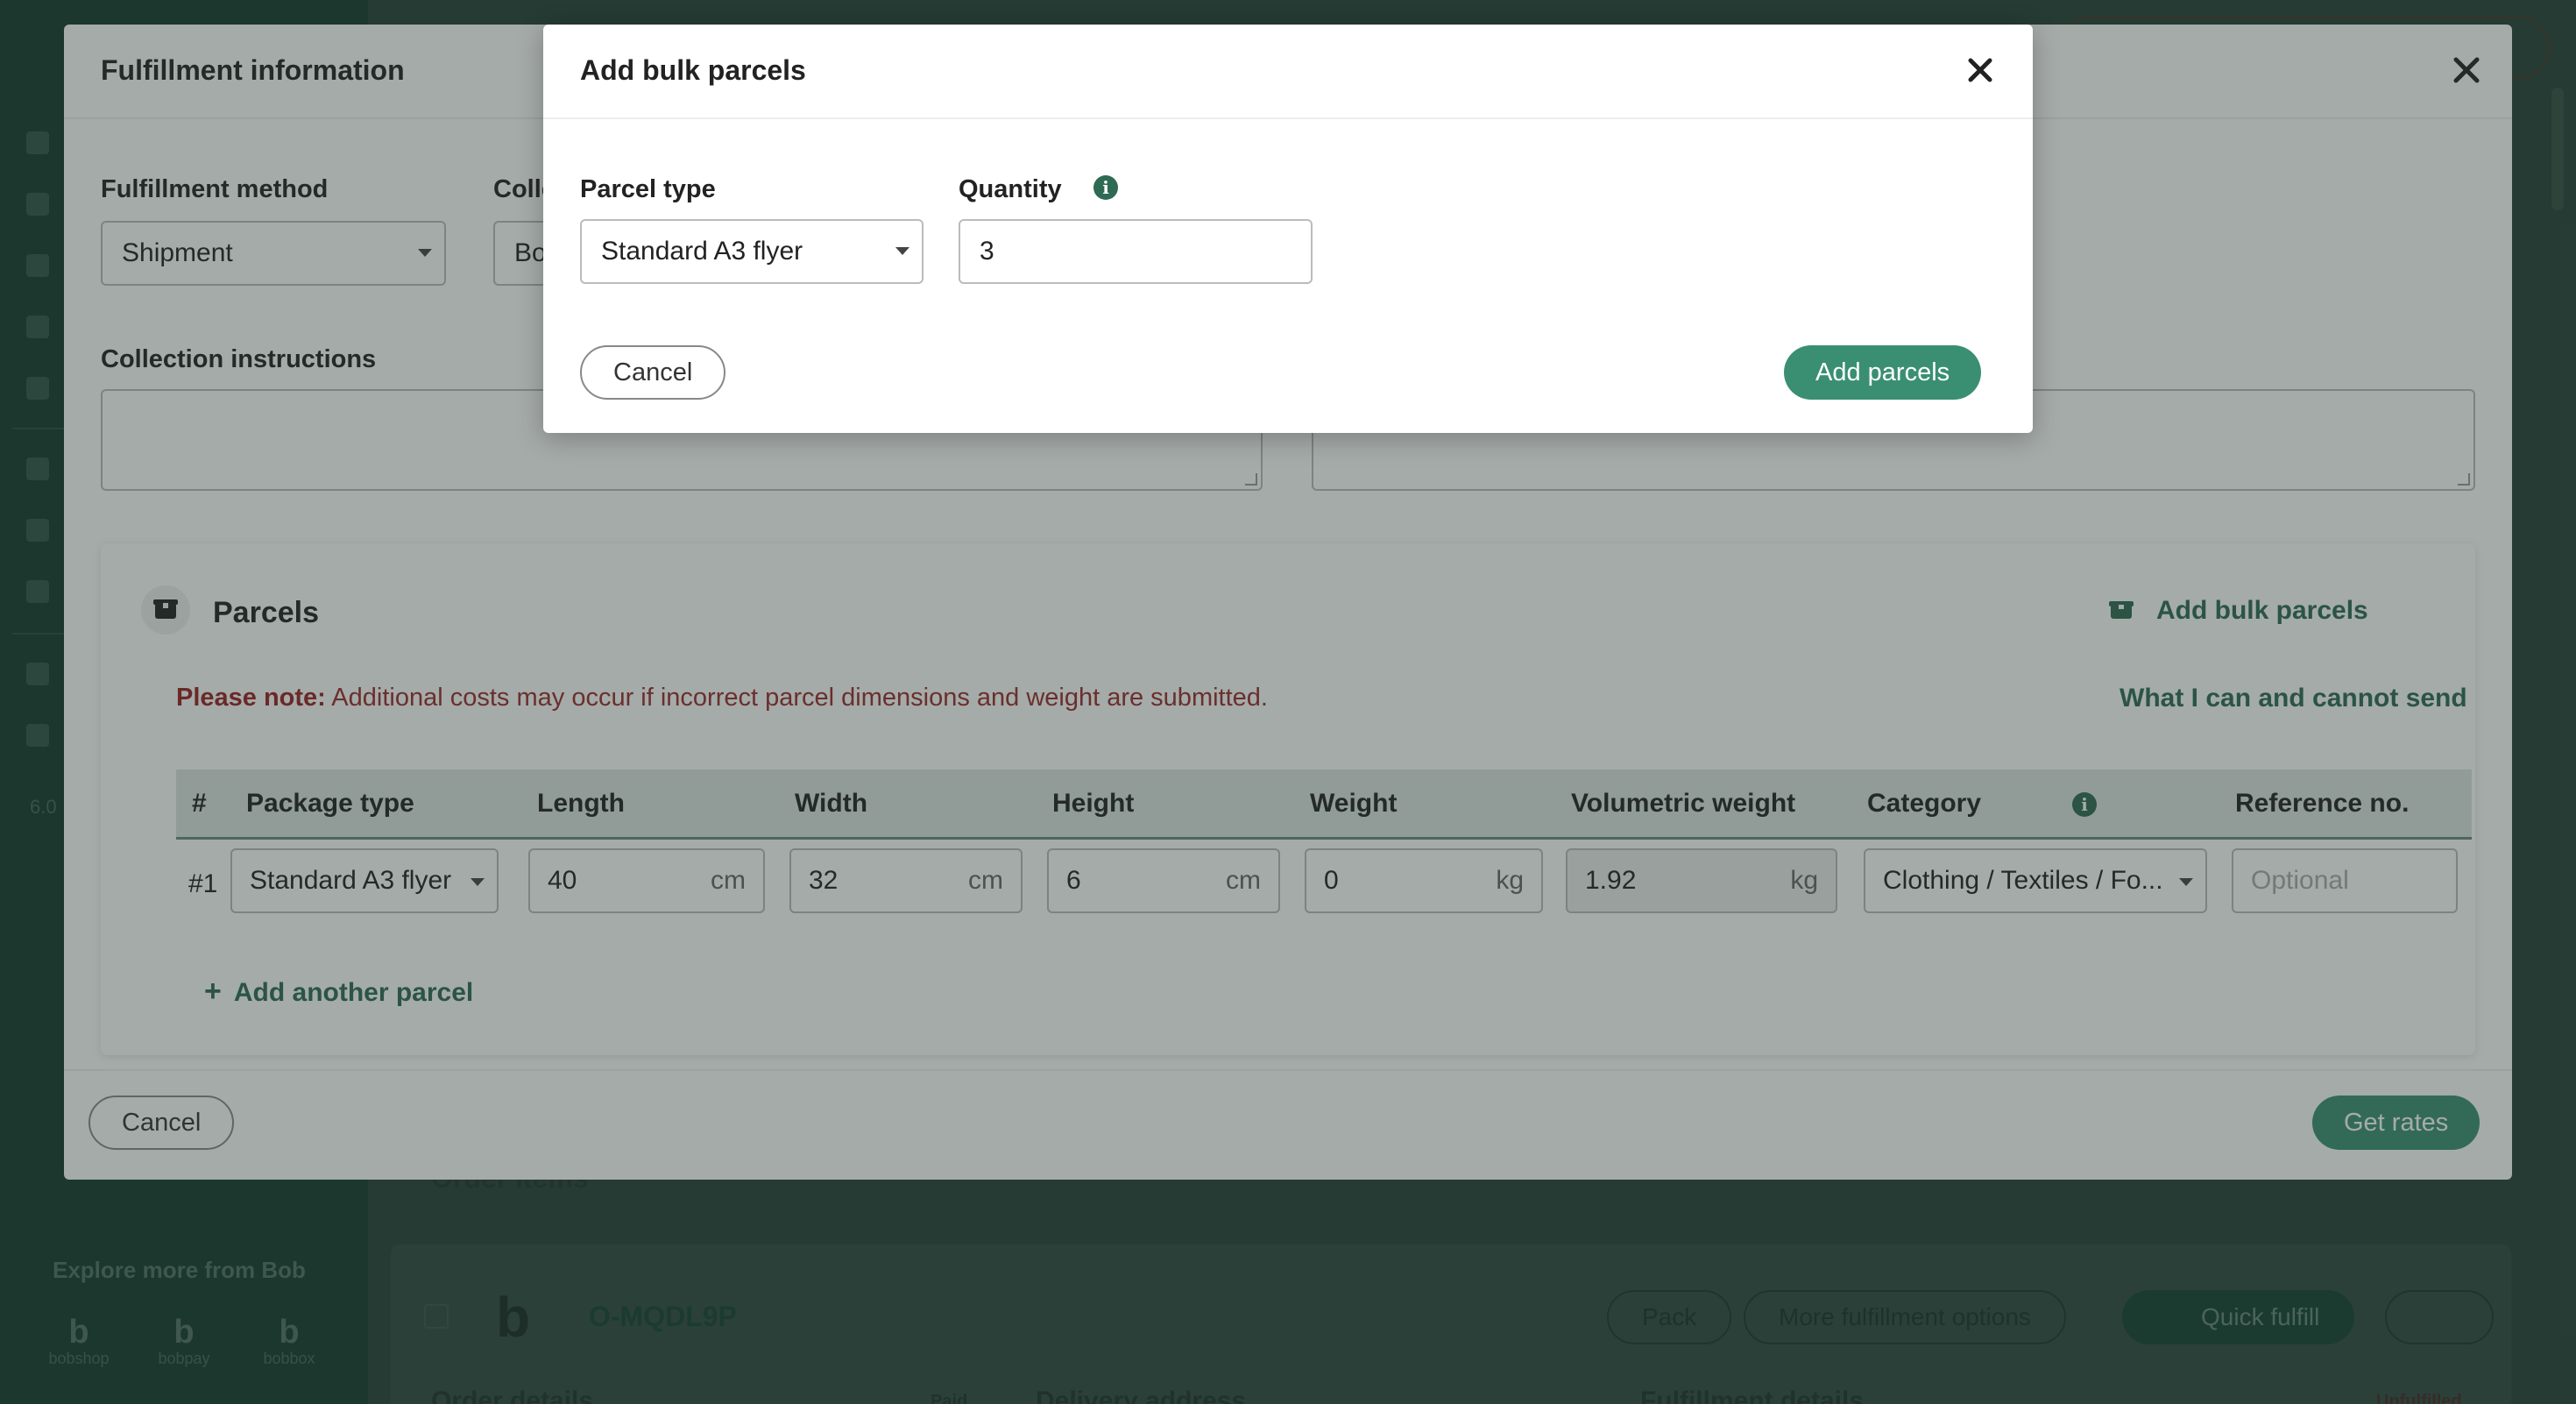 The width and height of the screenshot is (2576, 1404). What do you see at coordinates (902, 251) in the screenshot?
I see `chevron-down-icon` at bounding box center [902, 251].